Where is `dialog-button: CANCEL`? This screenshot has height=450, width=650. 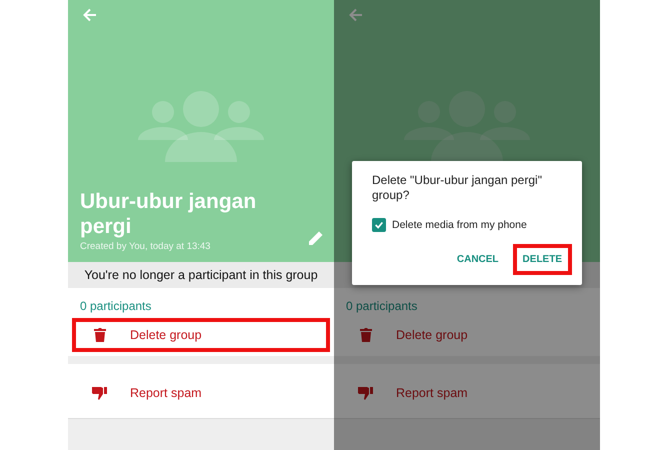
dialog-button: CANCEL is located at coordinates (477, 259).